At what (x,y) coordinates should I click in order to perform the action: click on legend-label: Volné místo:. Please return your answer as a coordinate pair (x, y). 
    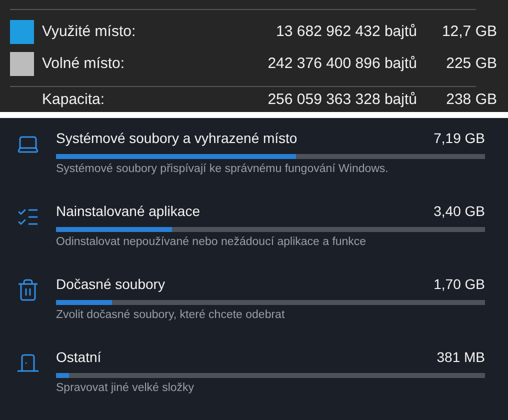
    Looking at the image, I should click on (84, 64).